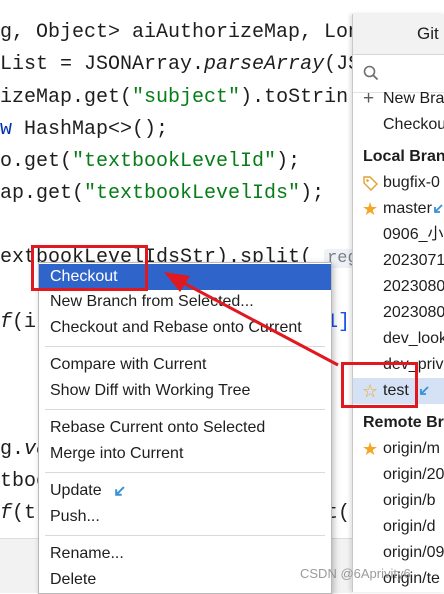  Describe the element at coordinates (251, 319) in the screenshot. I see `annotation-arrow` at that location.